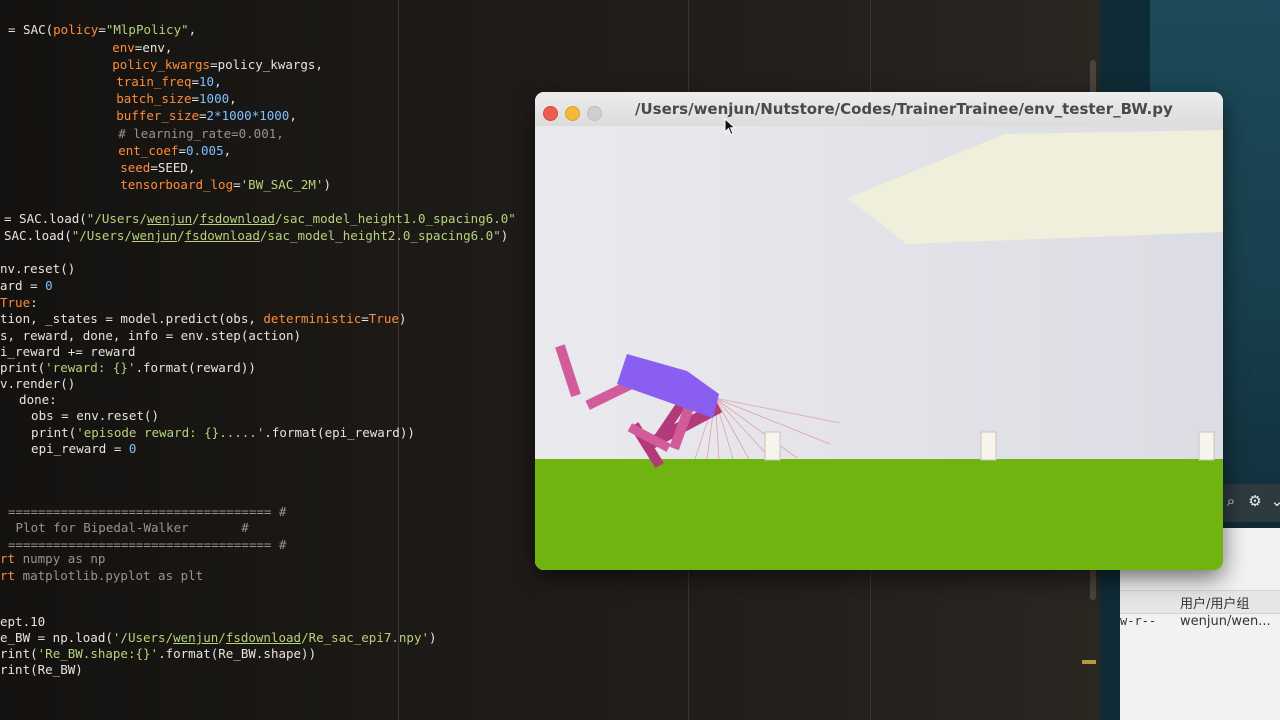 The image size is (1280, 720). Describe the element at coordinates (30, 400) in the screenshot. I see `code-line: done:` at that location.